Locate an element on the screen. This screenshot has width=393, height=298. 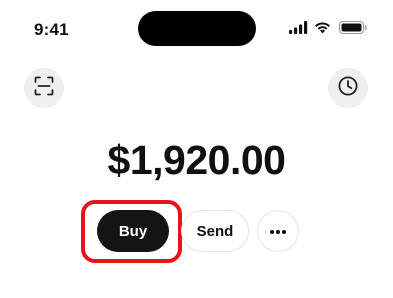
signal-icon is located at coordinates (298, 27).